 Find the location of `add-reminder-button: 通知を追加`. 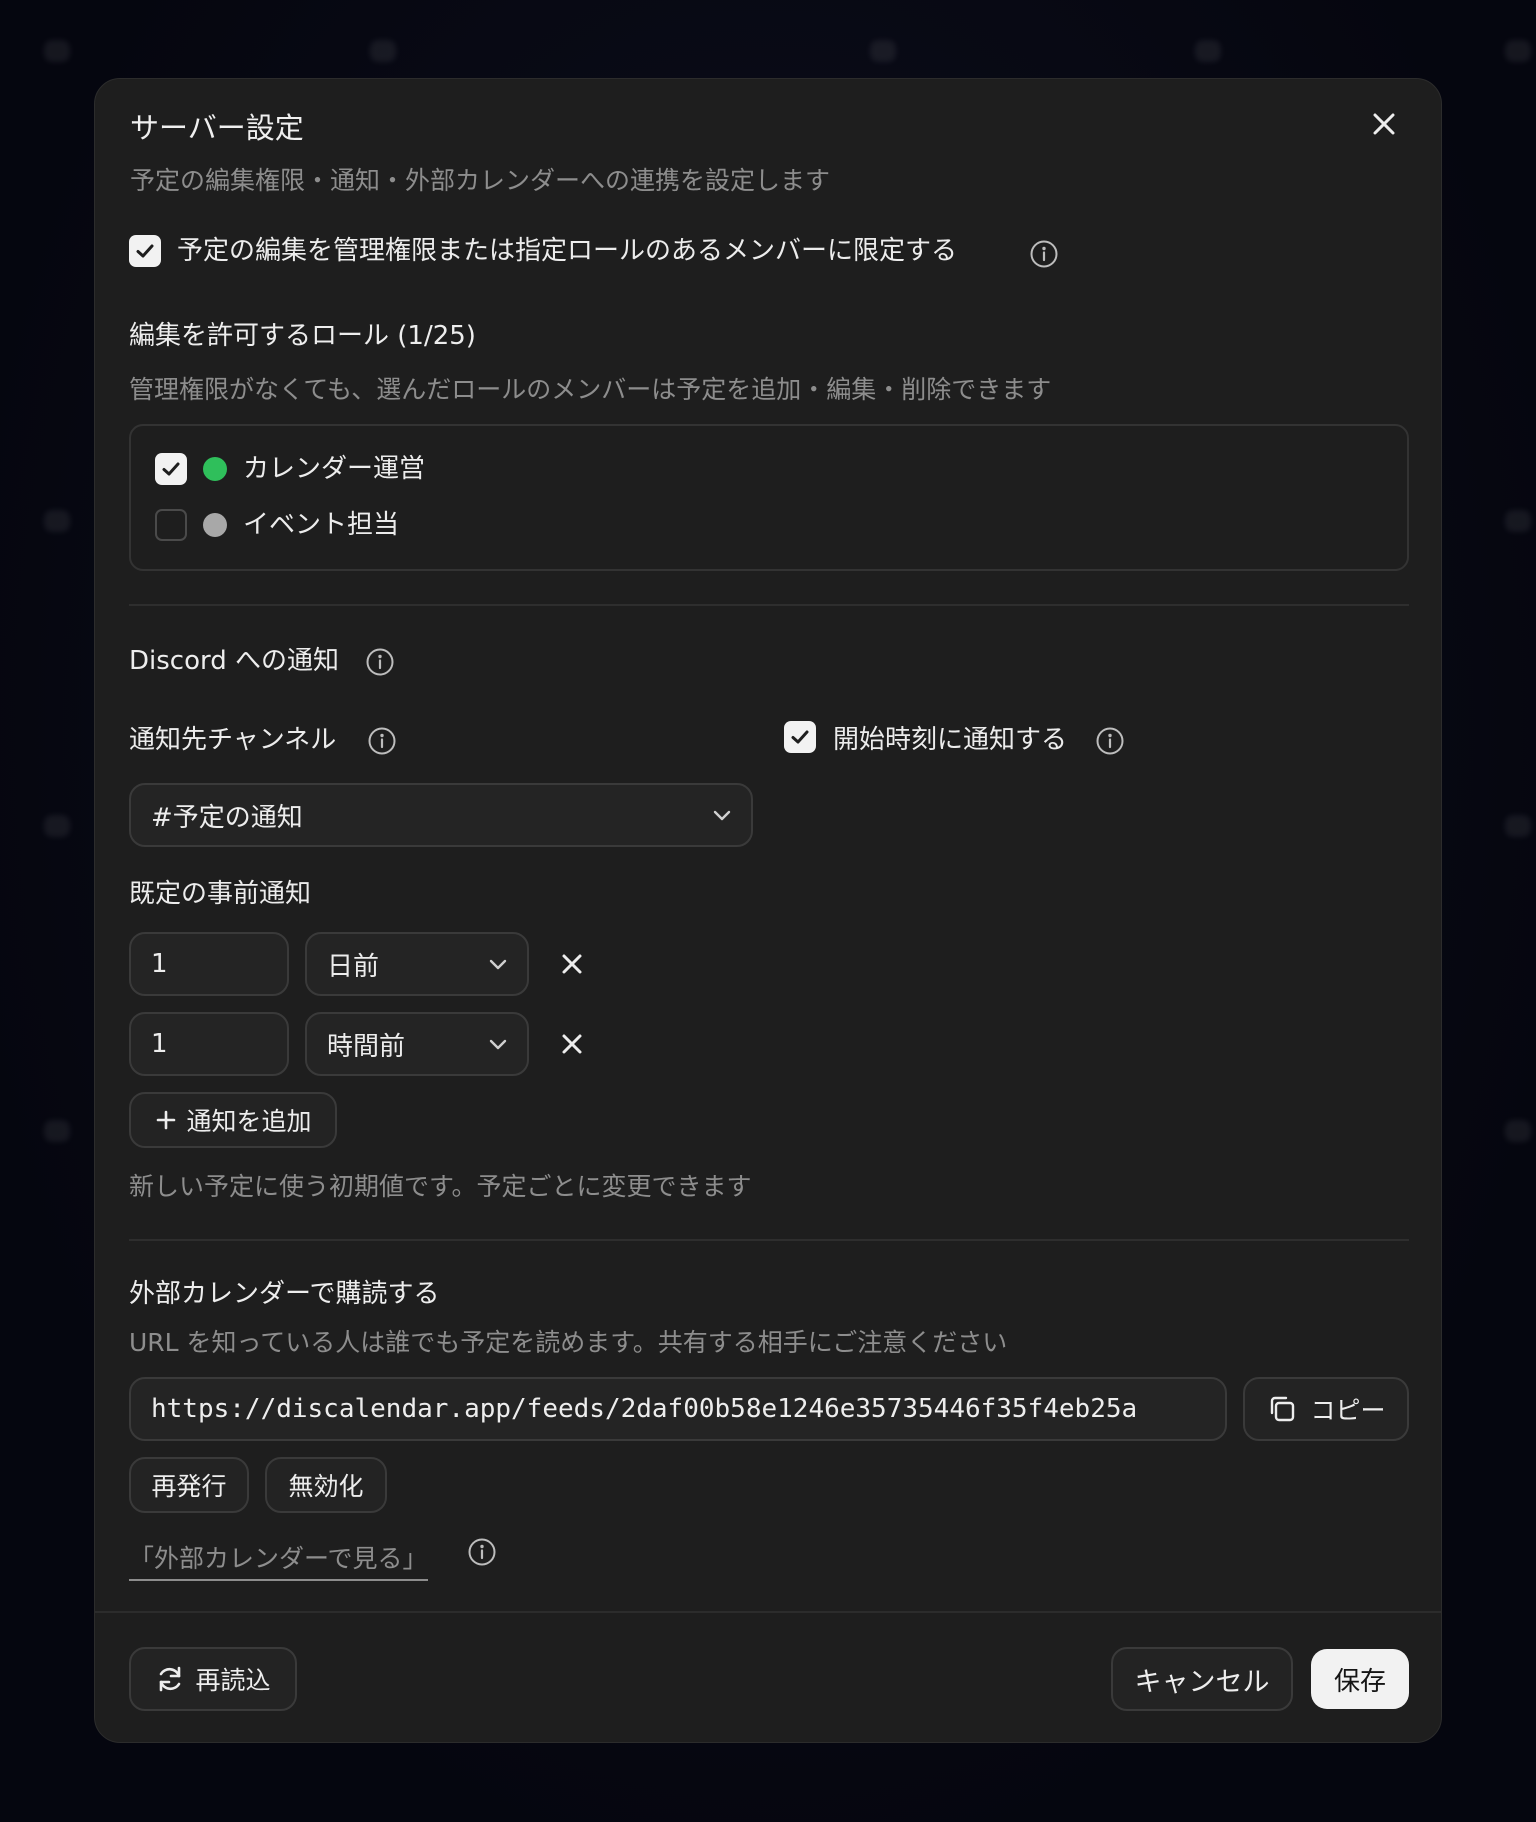

add-reminder-button: 通知を追加 is located at coordinates (233, 1120).